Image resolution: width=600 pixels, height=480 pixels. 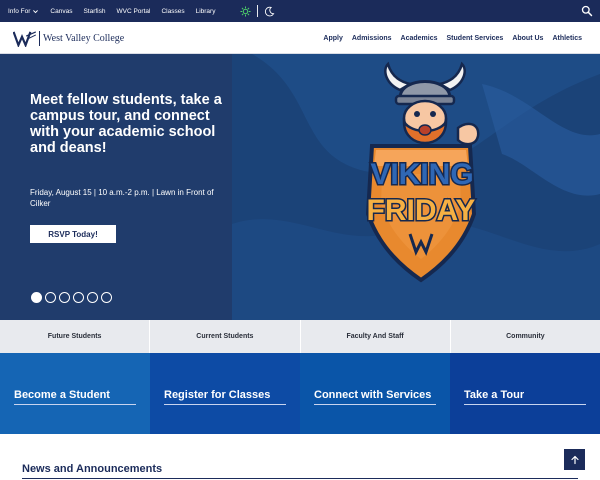 I want to click on wvc-portal-link: WVC Portal, so click(x=134, y=11).